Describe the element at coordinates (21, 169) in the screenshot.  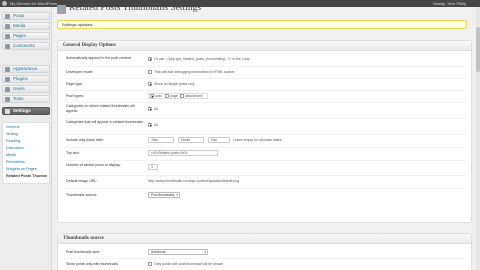
I see `submenu-item-widgets-on-pages: Widgets on Pages` at that location.